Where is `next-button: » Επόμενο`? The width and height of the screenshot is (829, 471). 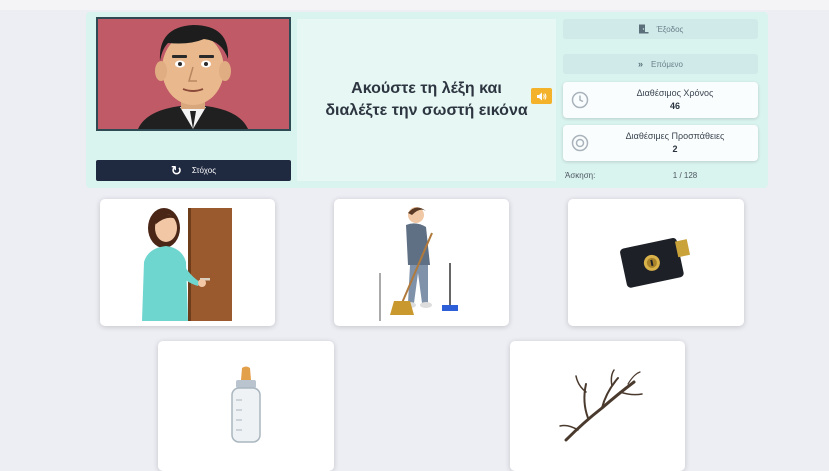 next-button: » Επόμενο is located at coordinates (660, 64).